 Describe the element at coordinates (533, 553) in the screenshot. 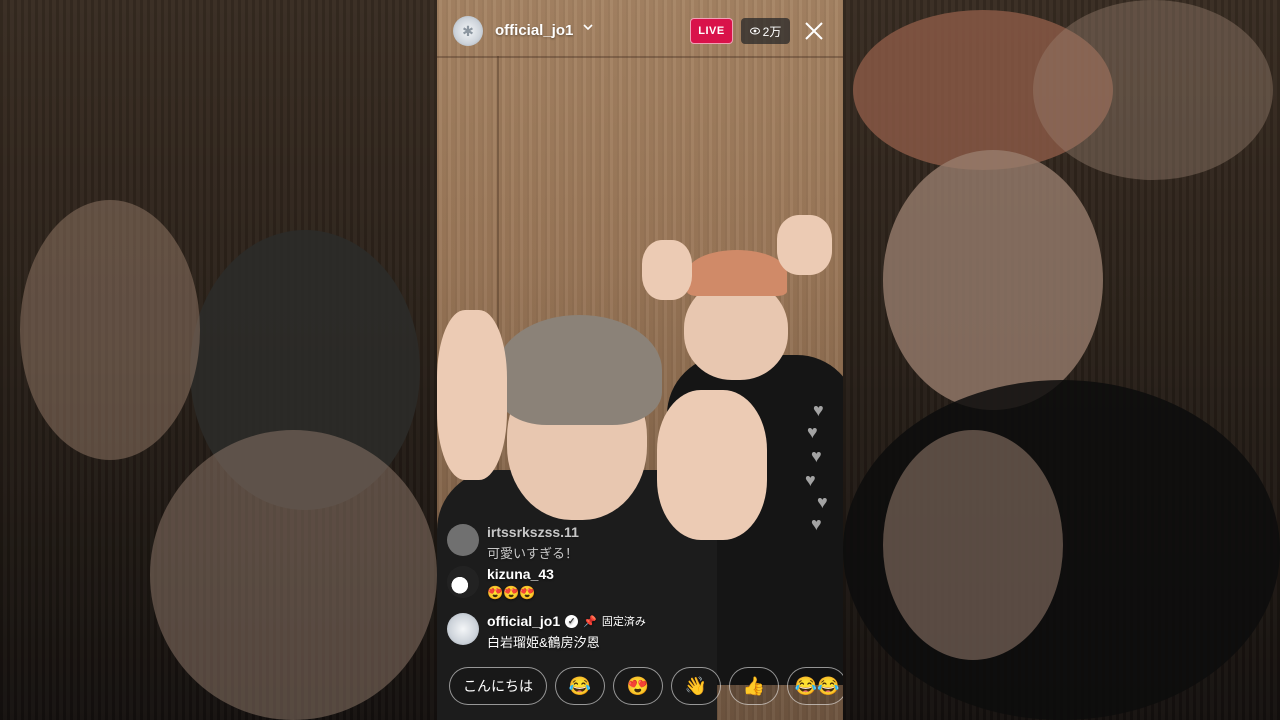

I see `comment-text: 可愛いすぎる！` at that location.